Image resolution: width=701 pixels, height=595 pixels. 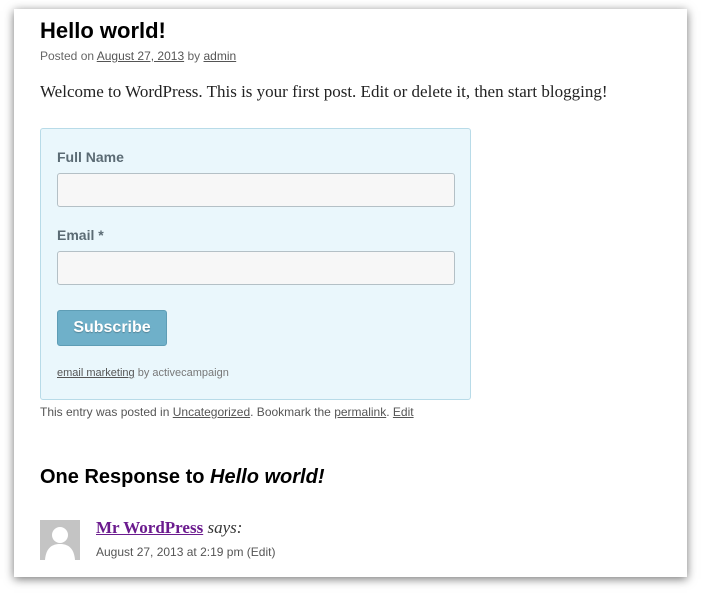 What do you see at coordinates (256, 268) in the screenshot?
I see `email-input` at bounding box center [256, 268].